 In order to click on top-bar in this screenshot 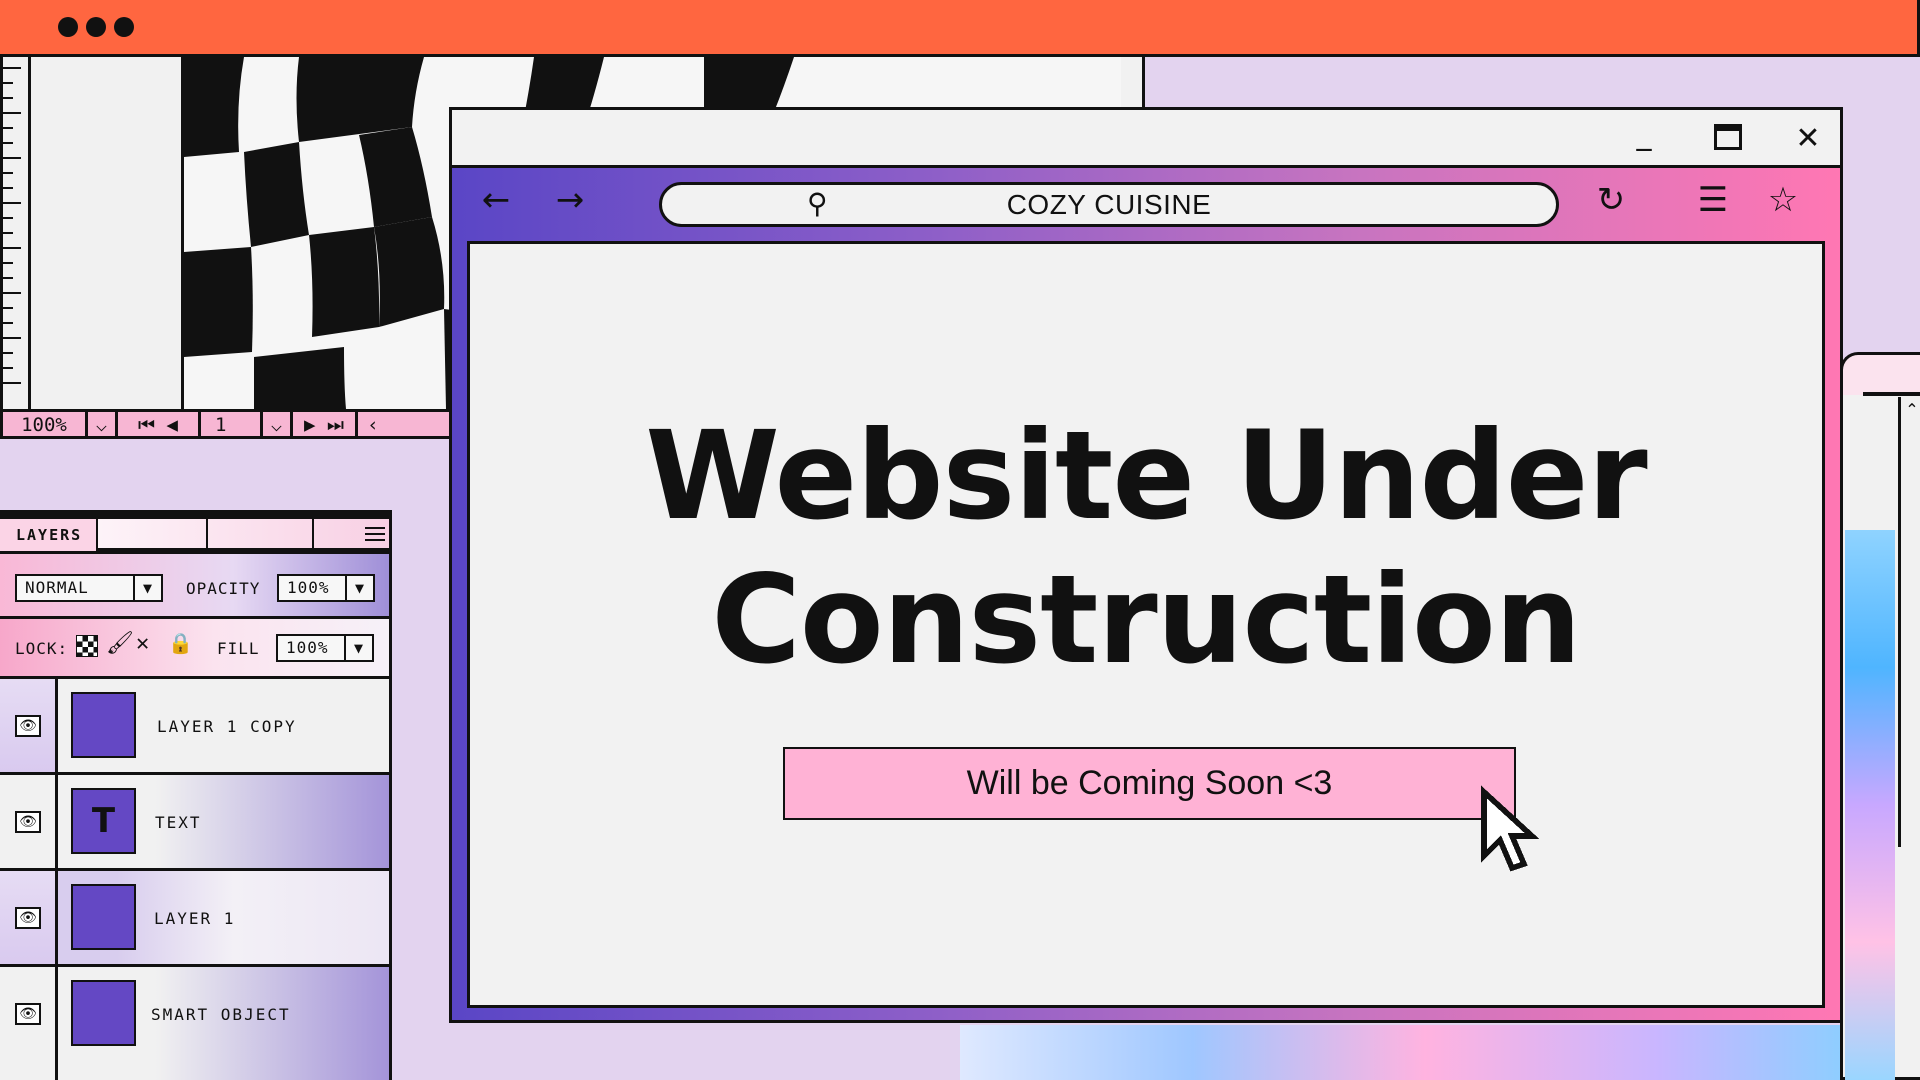, I will do `click(960, 28)`.